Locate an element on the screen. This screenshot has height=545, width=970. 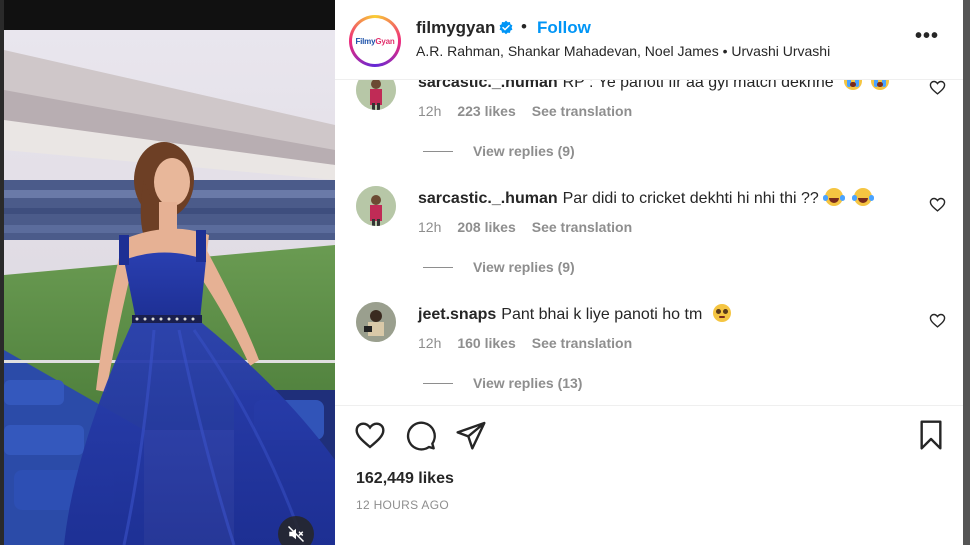
comment-meta: 12h 160 likes See translation is located at coordinates (533, 343).